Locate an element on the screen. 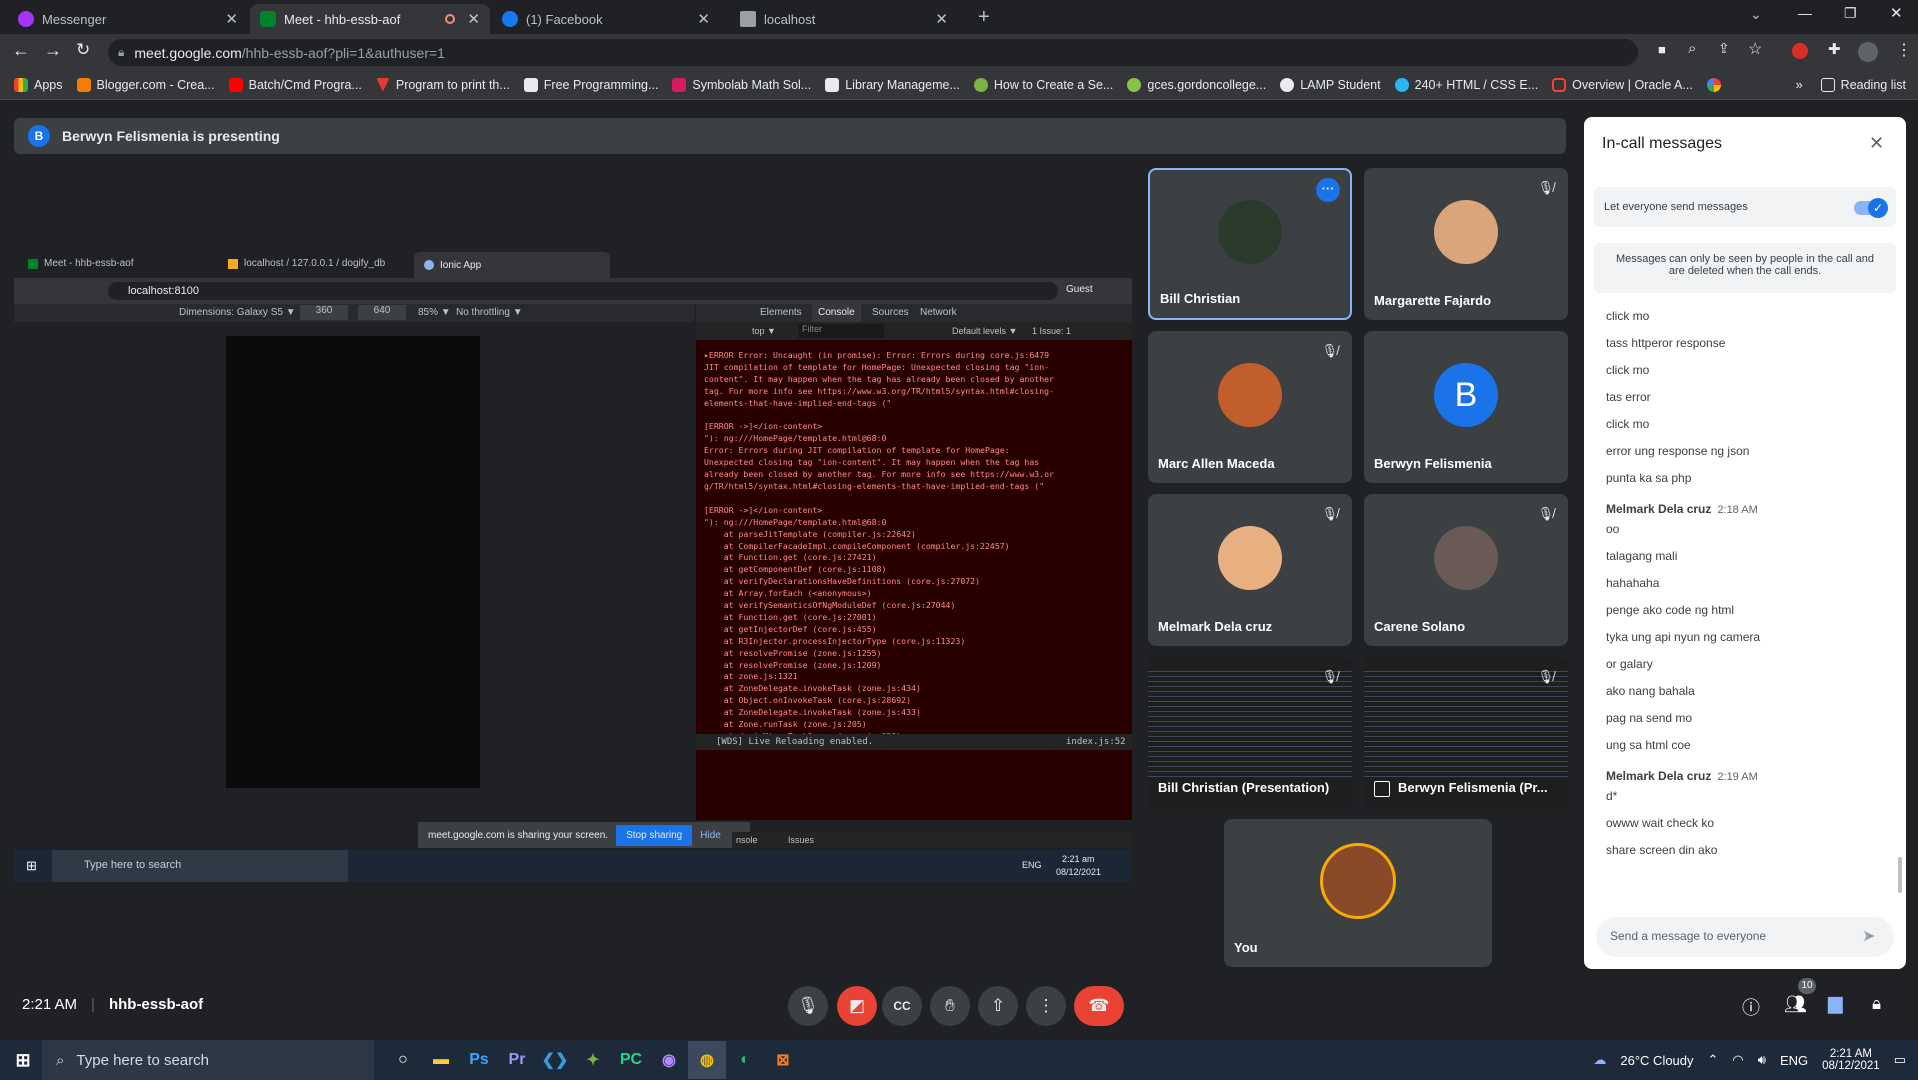  send-icon: ➤ is located at coordinates (1868, 936).